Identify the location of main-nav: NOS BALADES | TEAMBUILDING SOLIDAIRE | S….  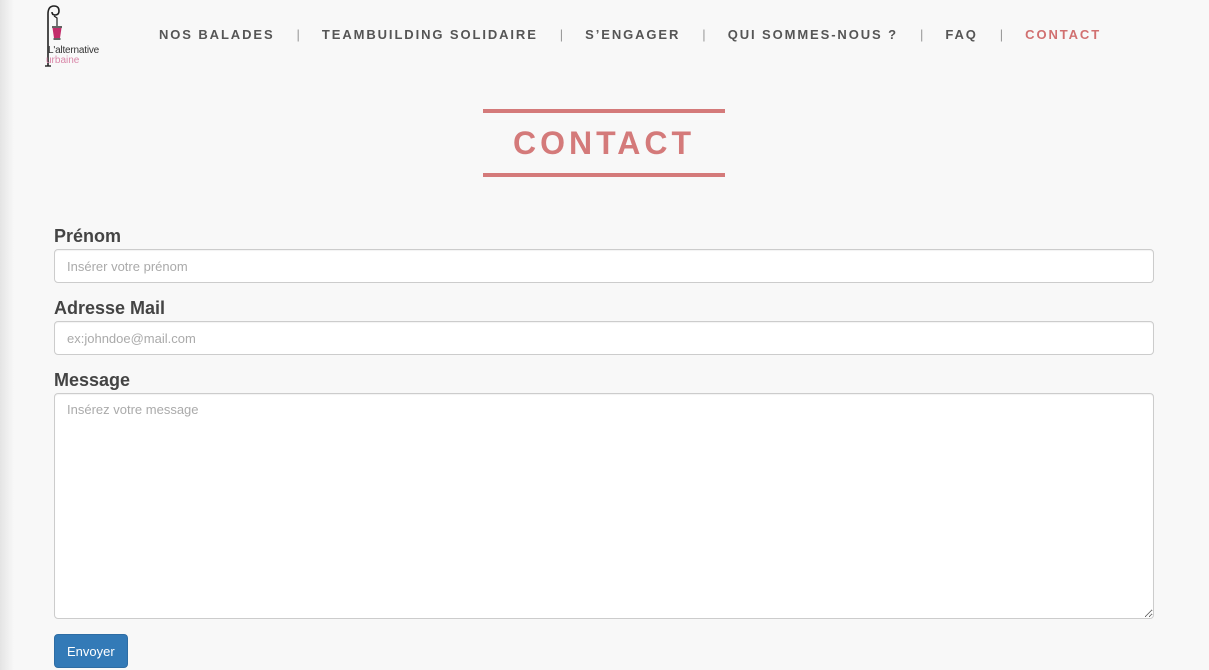
(630, 34).